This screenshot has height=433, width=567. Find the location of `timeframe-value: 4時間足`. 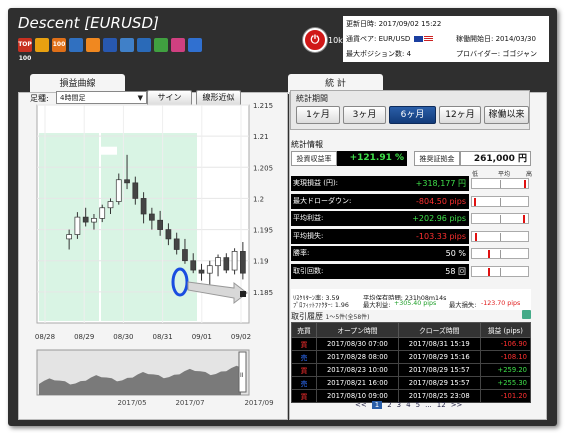

timeframe-value: 4時間足 is located at coordinates (73, 98).